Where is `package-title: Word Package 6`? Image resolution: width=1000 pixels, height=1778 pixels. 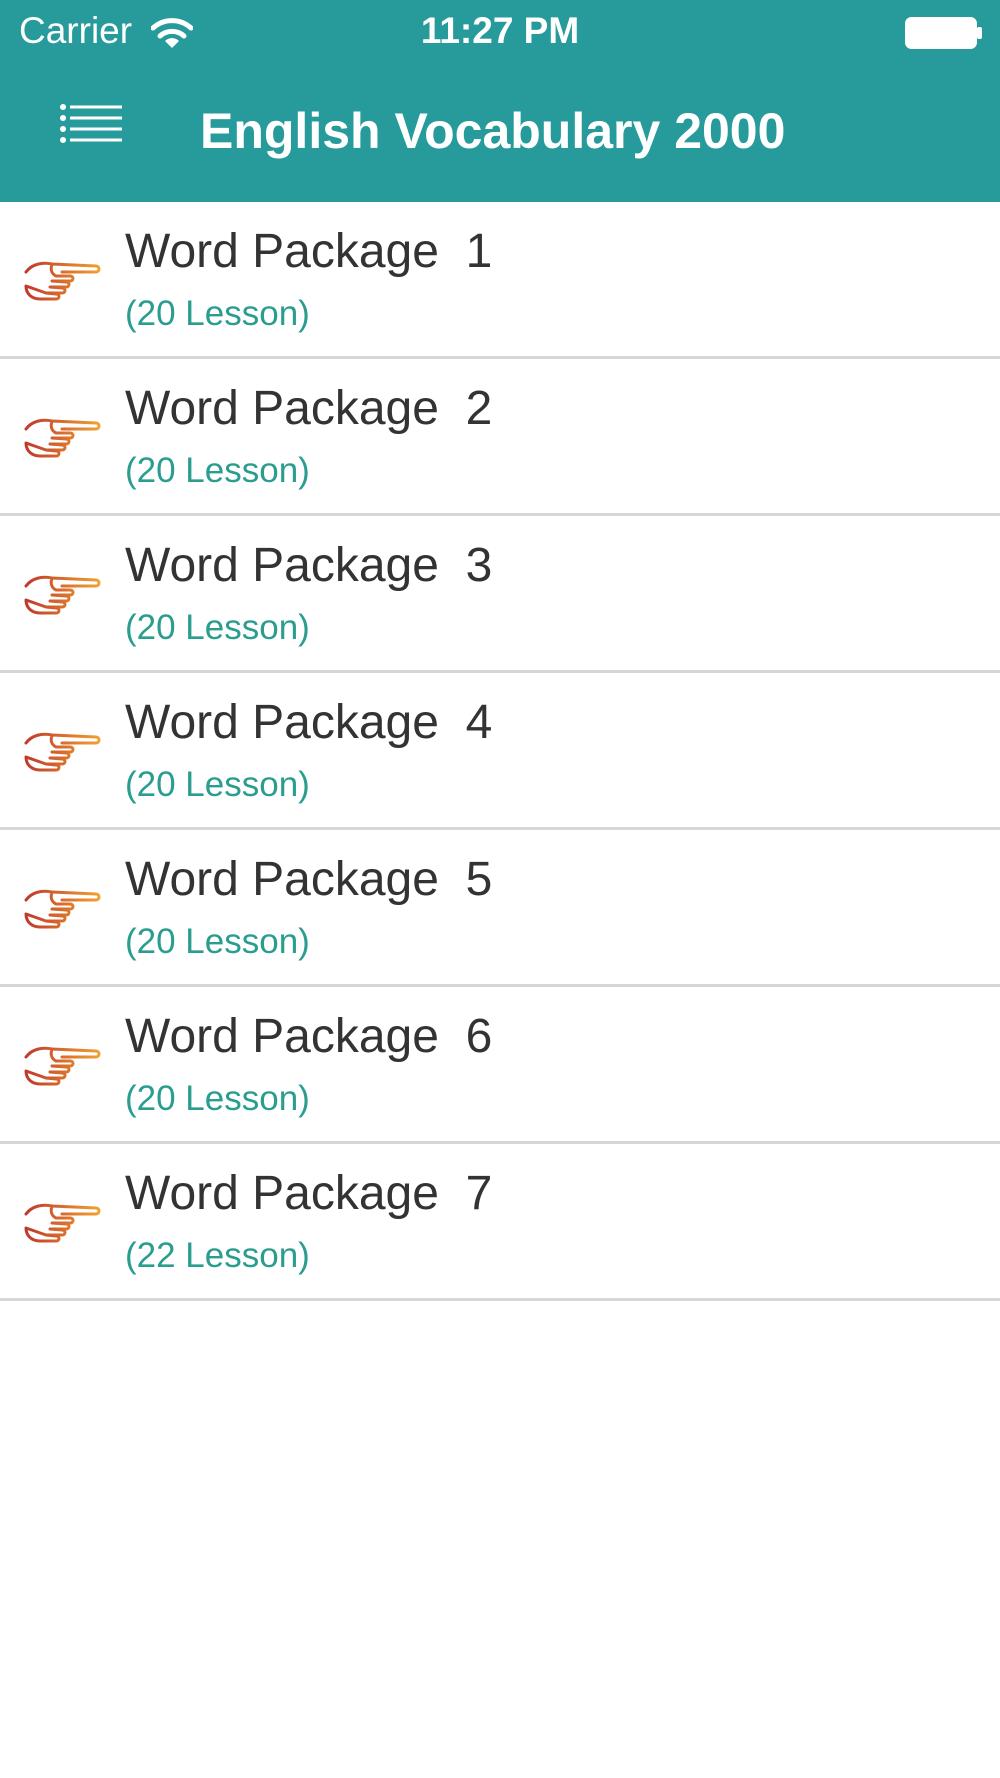 package-title: Word Package 6 is located at coordinates (309, 1036).